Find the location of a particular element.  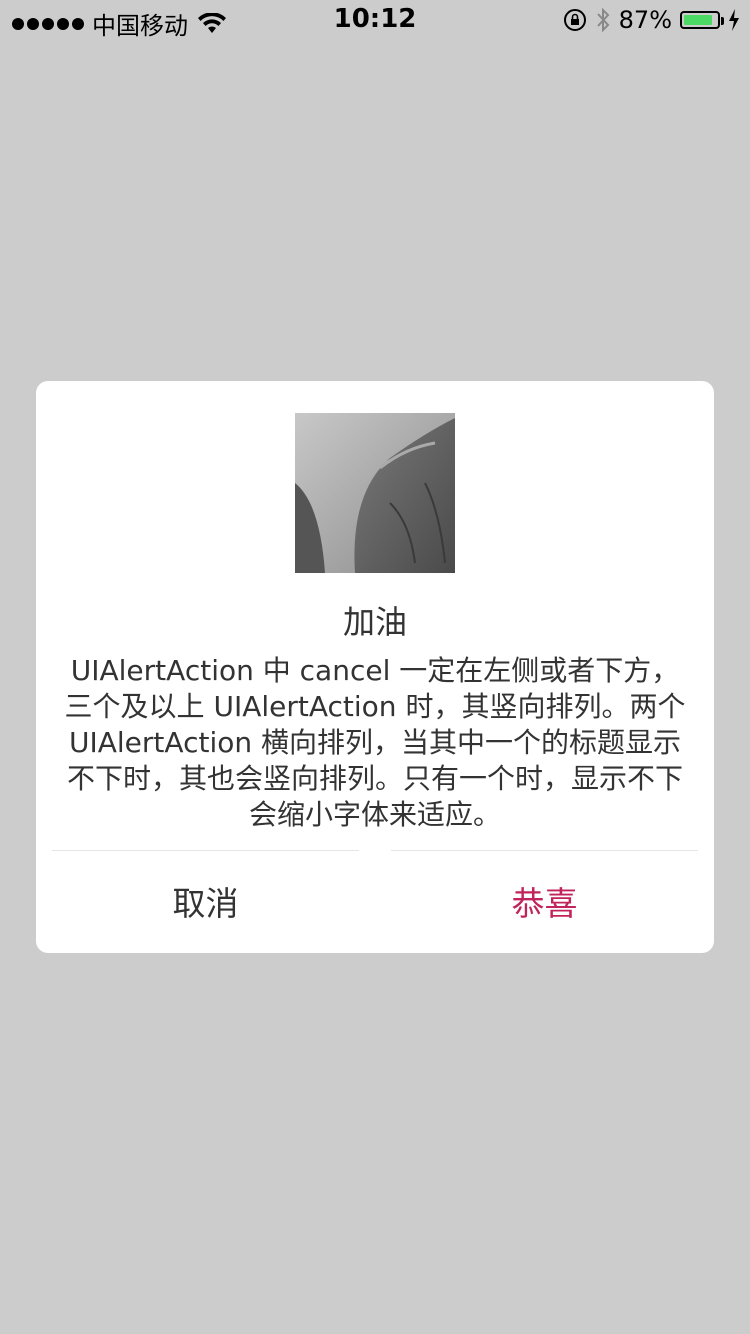

battery-percentage: 87% is located at coordinates (645, 20).